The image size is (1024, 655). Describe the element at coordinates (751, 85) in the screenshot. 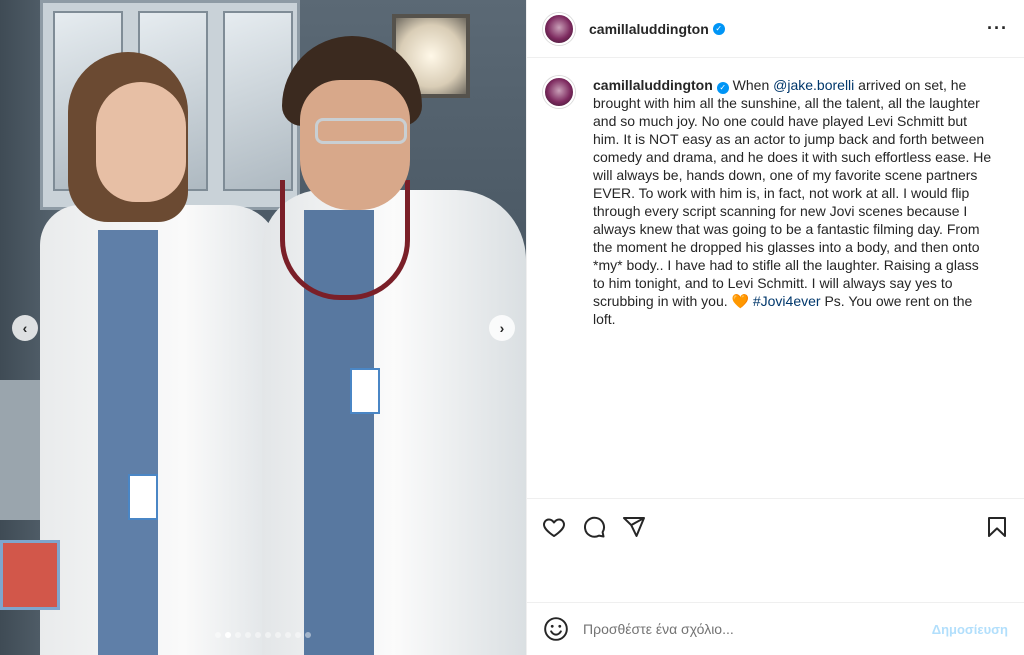

I see `caption-part-1: When` at that location.